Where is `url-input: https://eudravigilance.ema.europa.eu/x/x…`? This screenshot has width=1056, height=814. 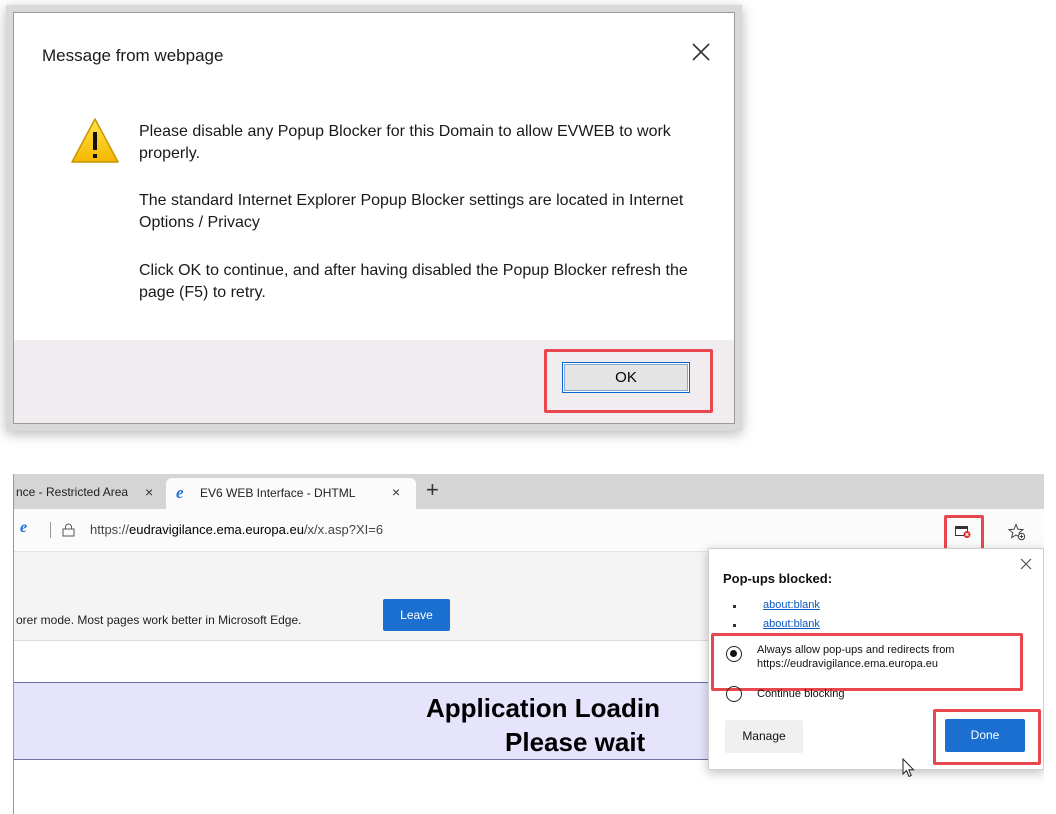 url-input: https://eudravigilance.ema.europa.eu/x/x… is located at coordinates (236, 529).